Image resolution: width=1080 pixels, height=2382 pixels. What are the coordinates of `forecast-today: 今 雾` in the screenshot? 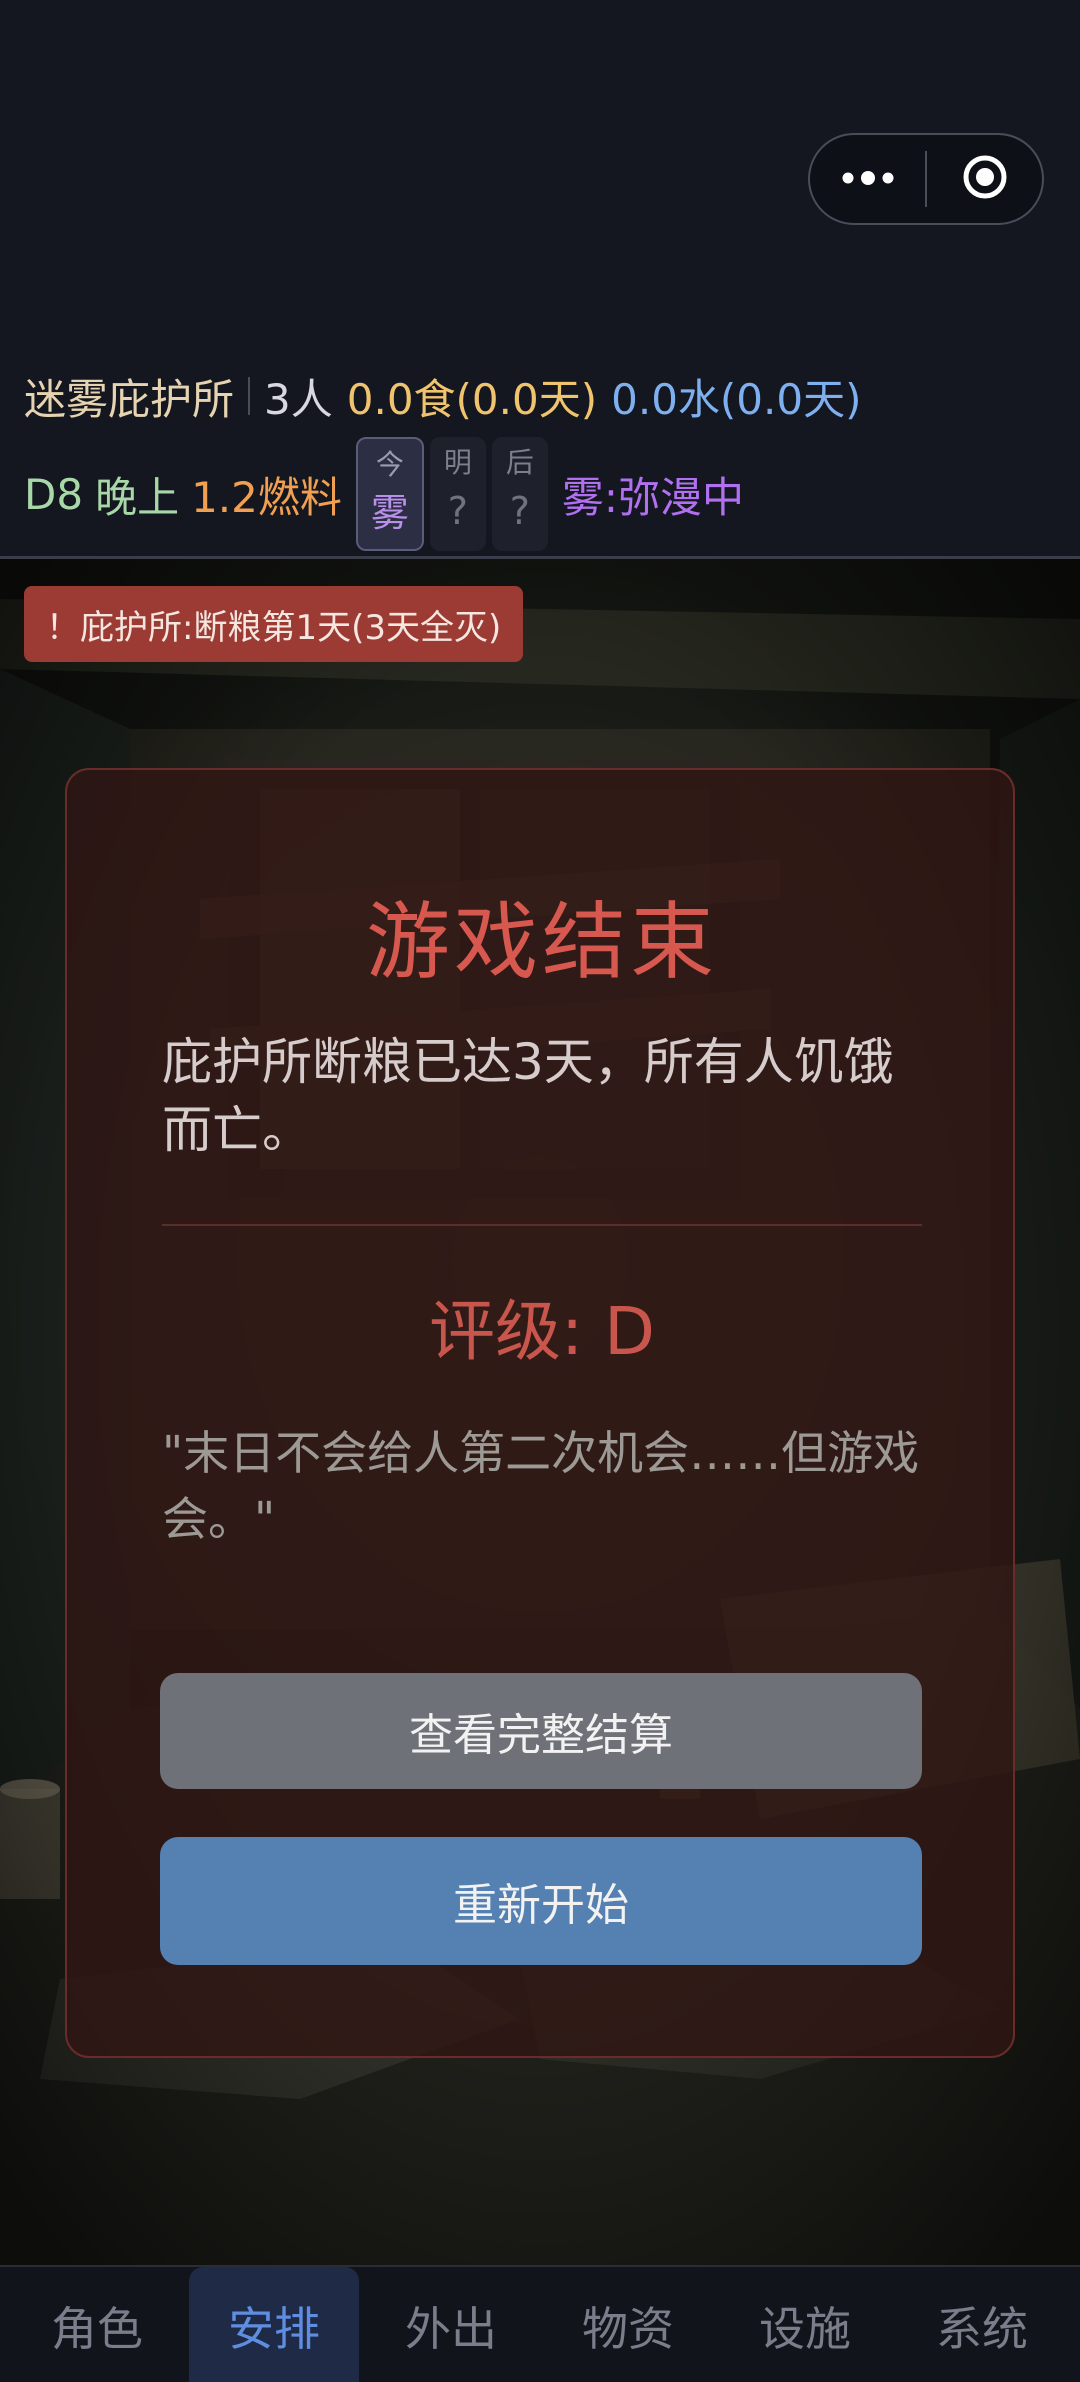 It's located at (389, 494).